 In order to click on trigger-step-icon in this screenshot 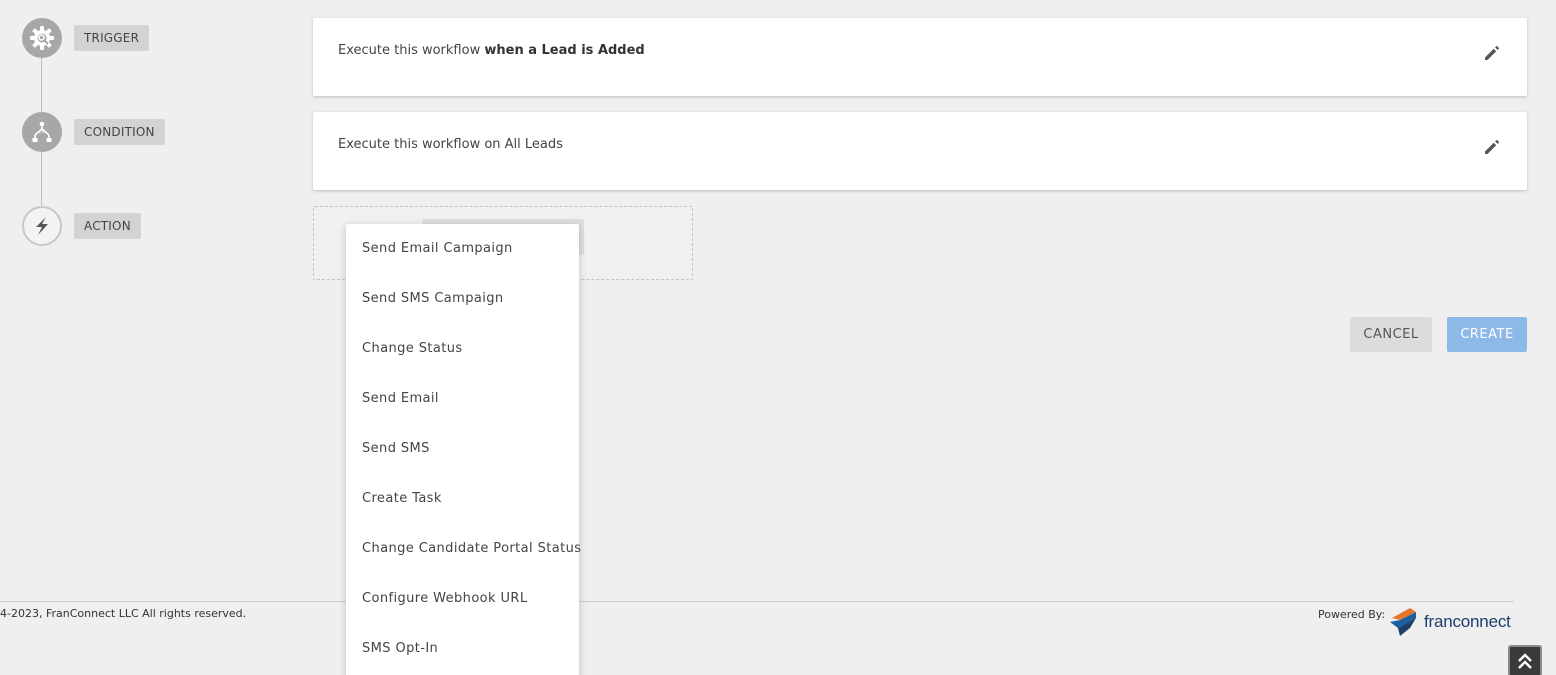, I will do `click(42, 38)`.